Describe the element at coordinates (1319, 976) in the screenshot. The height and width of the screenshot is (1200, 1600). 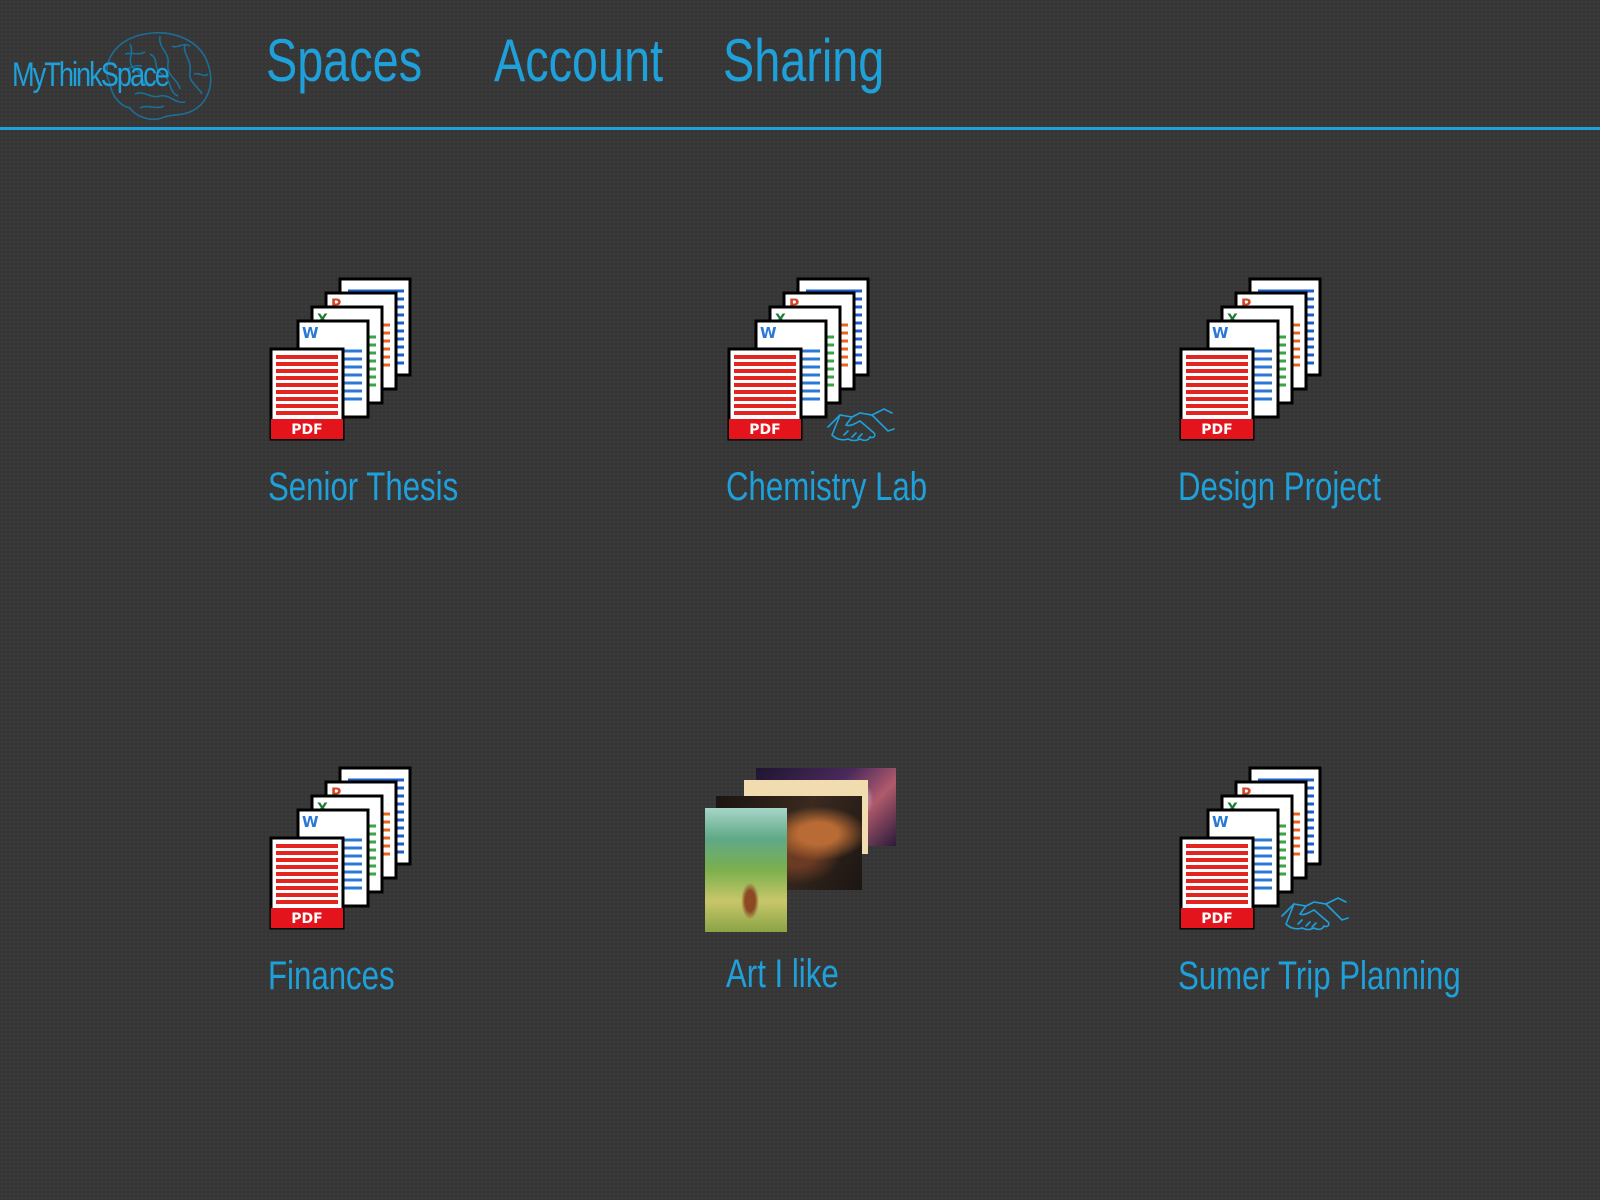
I see `space-label: Sumer Trip Planning` at that location.